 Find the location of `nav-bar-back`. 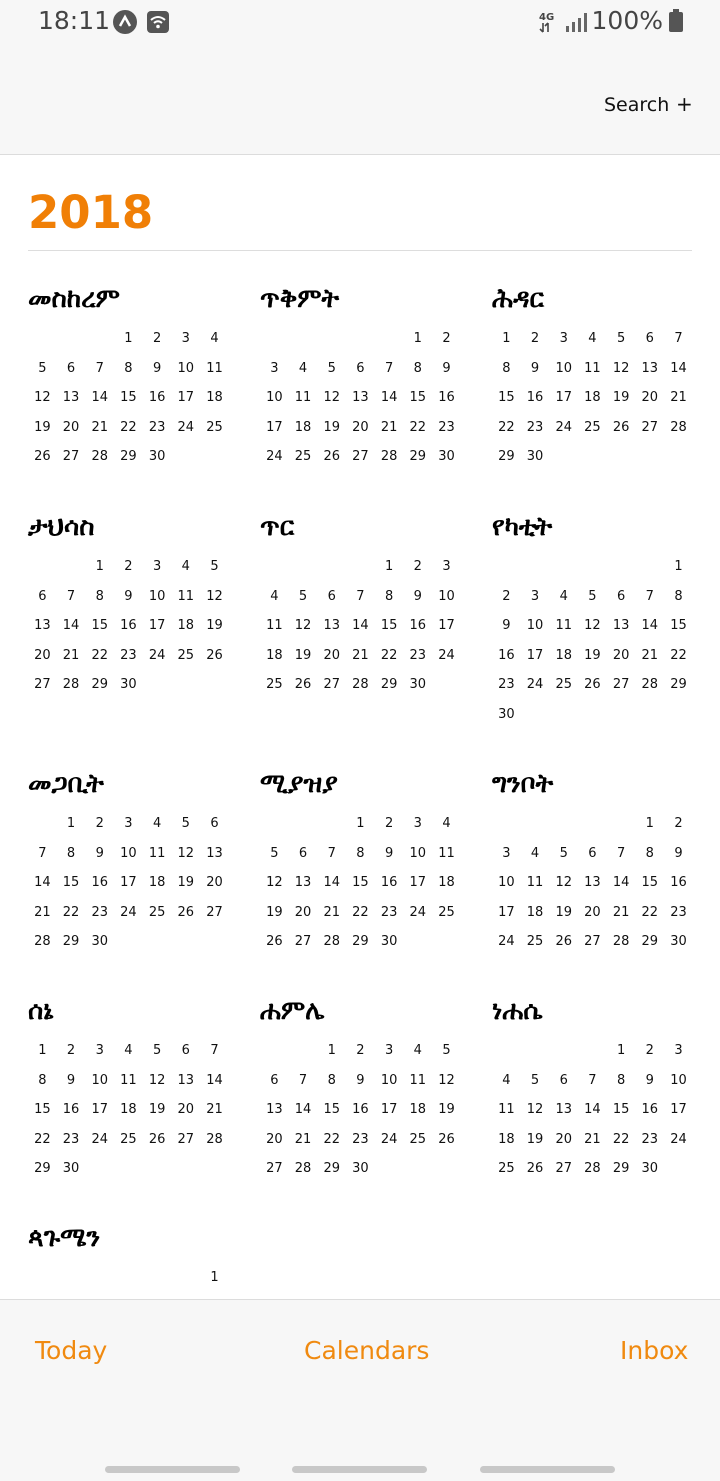

nav-bar-back is located at coordinates (547, 1469).